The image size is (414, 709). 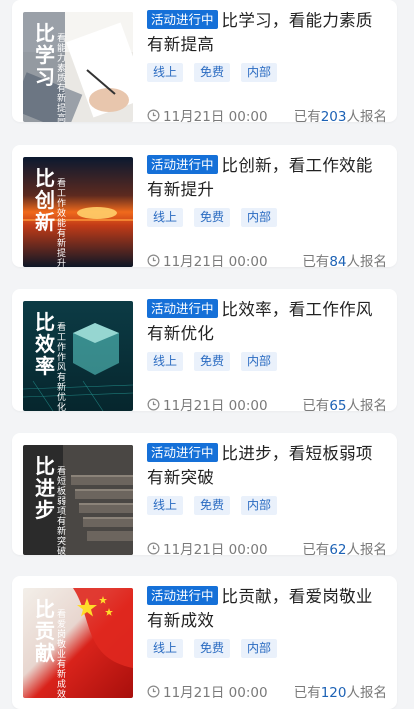 I want to click on poster-subtitle: 看工作作风有新优化, so click(x=62, y=367).